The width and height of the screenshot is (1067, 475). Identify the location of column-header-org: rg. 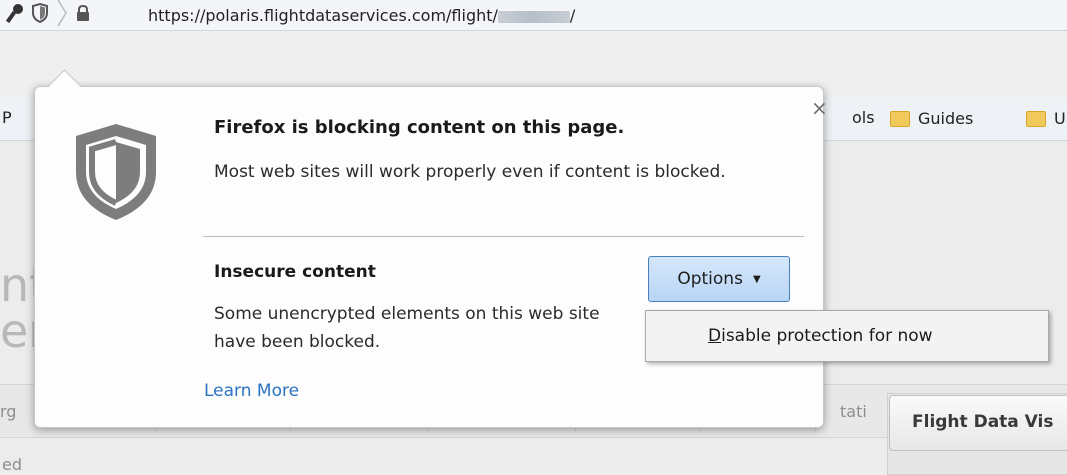
(8, 411).